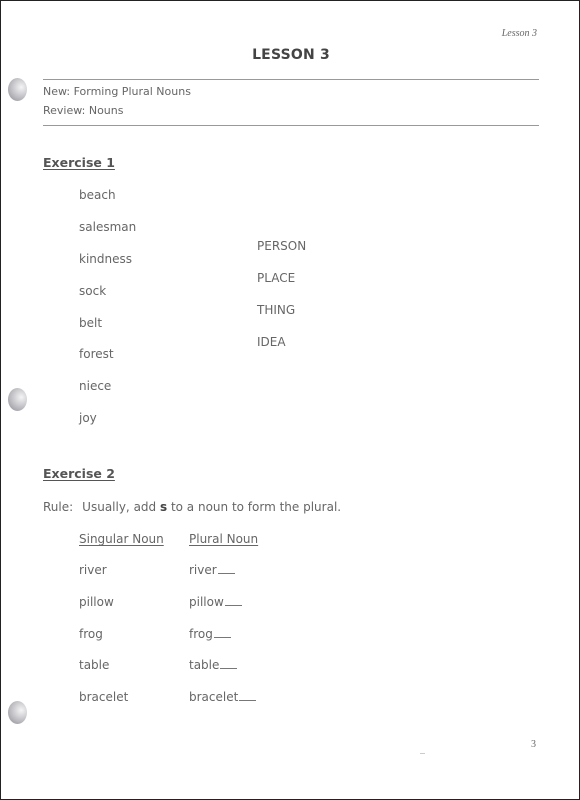 The width and height of the screenshot is (580, 800). Describe the element at coordinates (93, 570) in the screenshot. I see `singular-noun: river` at that location.